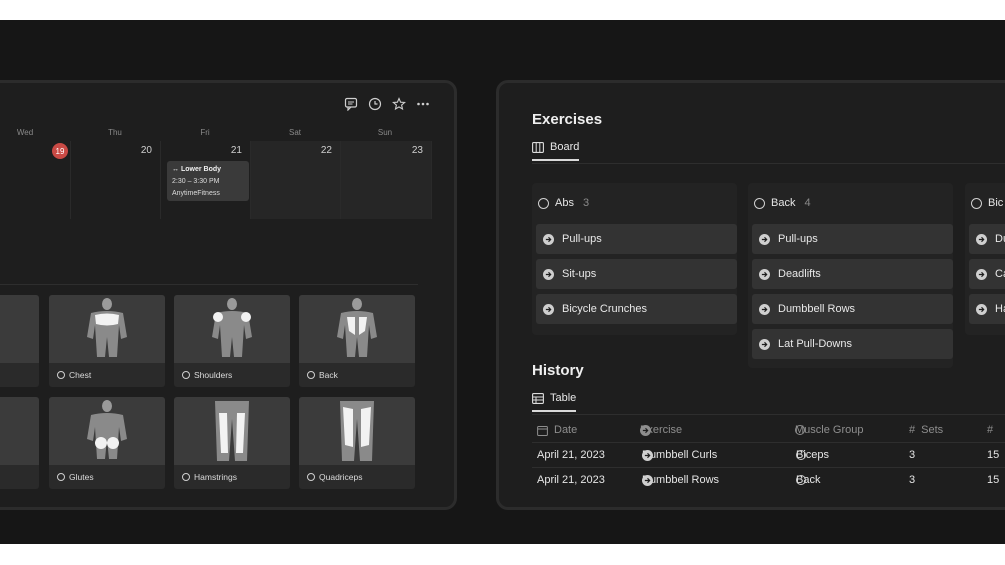  I want to click on board-column-biceps: Bic Du Ca Ha, so click(985, 259).